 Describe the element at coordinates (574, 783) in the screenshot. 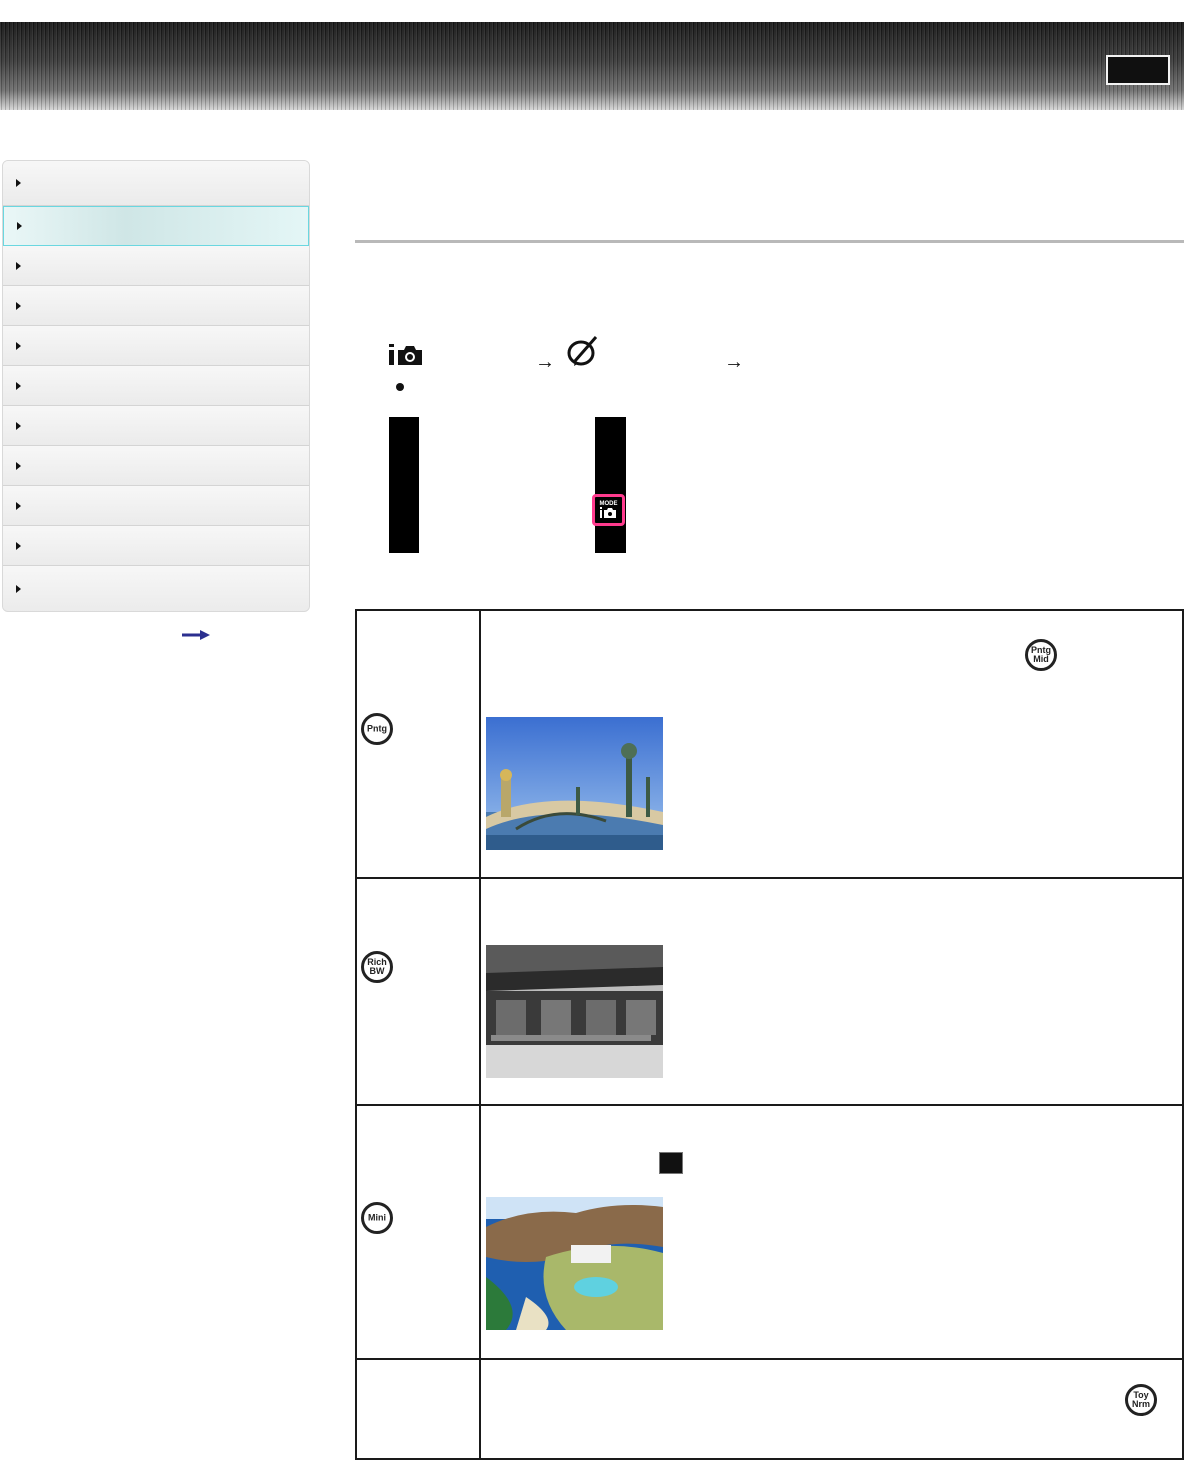

I see `bridge-photo` at that location.